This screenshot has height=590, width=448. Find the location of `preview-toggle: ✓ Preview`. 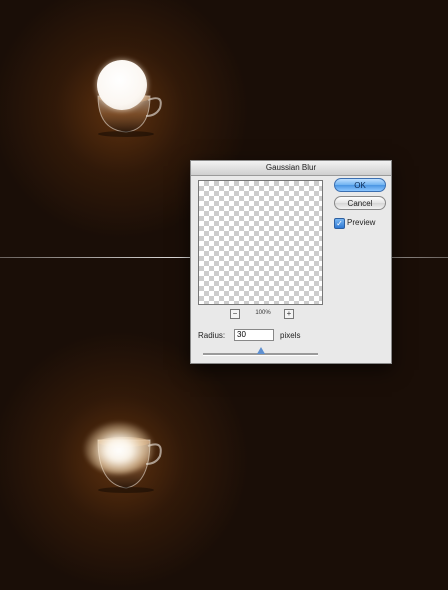

preview-toggle: ✓ Preview is located at coordinates (354, 223).